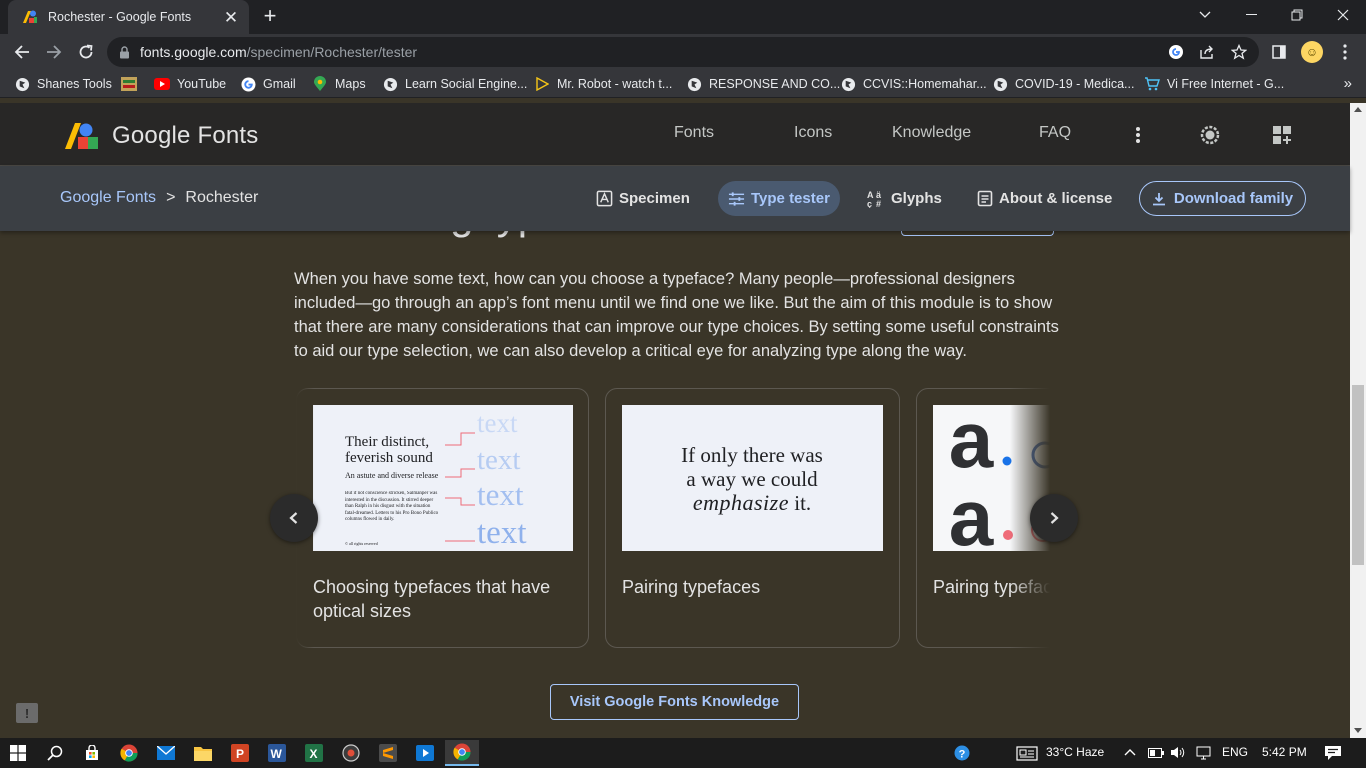 The height and width of the screenshot is (768, 1366). Describe the element at coordinates (752, 479) in the screenshot. I see `card2-line2: a way we could` at that location.